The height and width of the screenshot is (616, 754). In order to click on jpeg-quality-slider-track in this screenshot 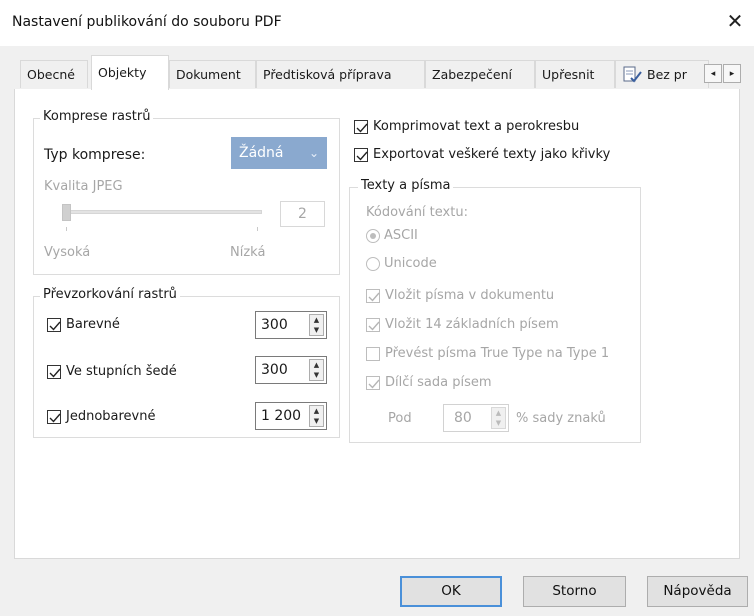, I will do `click(162, 212)`.